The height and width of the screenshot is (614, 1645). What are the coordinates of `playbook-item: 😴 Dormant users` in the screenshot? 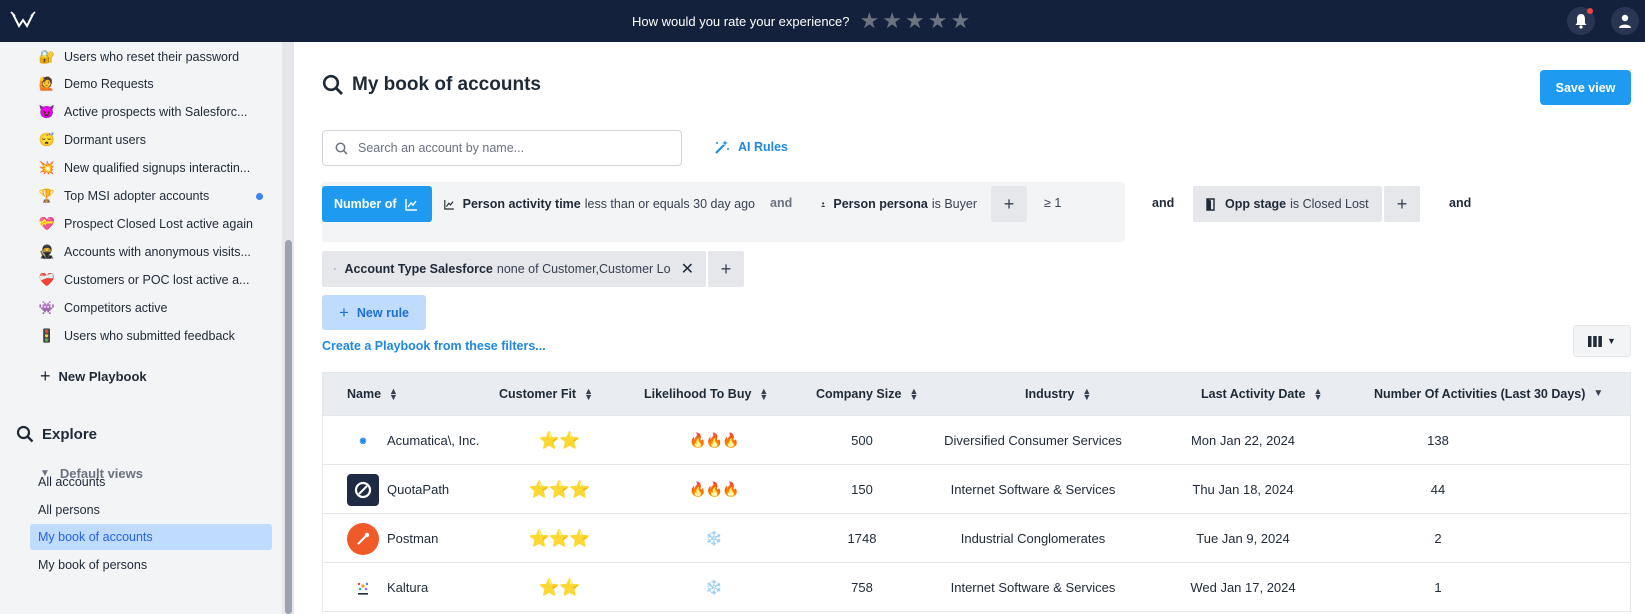 It's located at (153, 140).